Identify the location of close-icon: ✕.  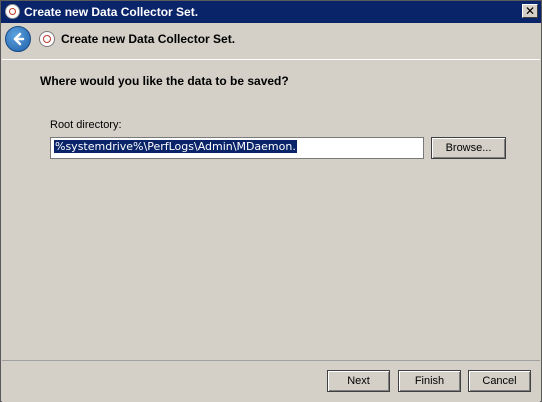
(530, 11).